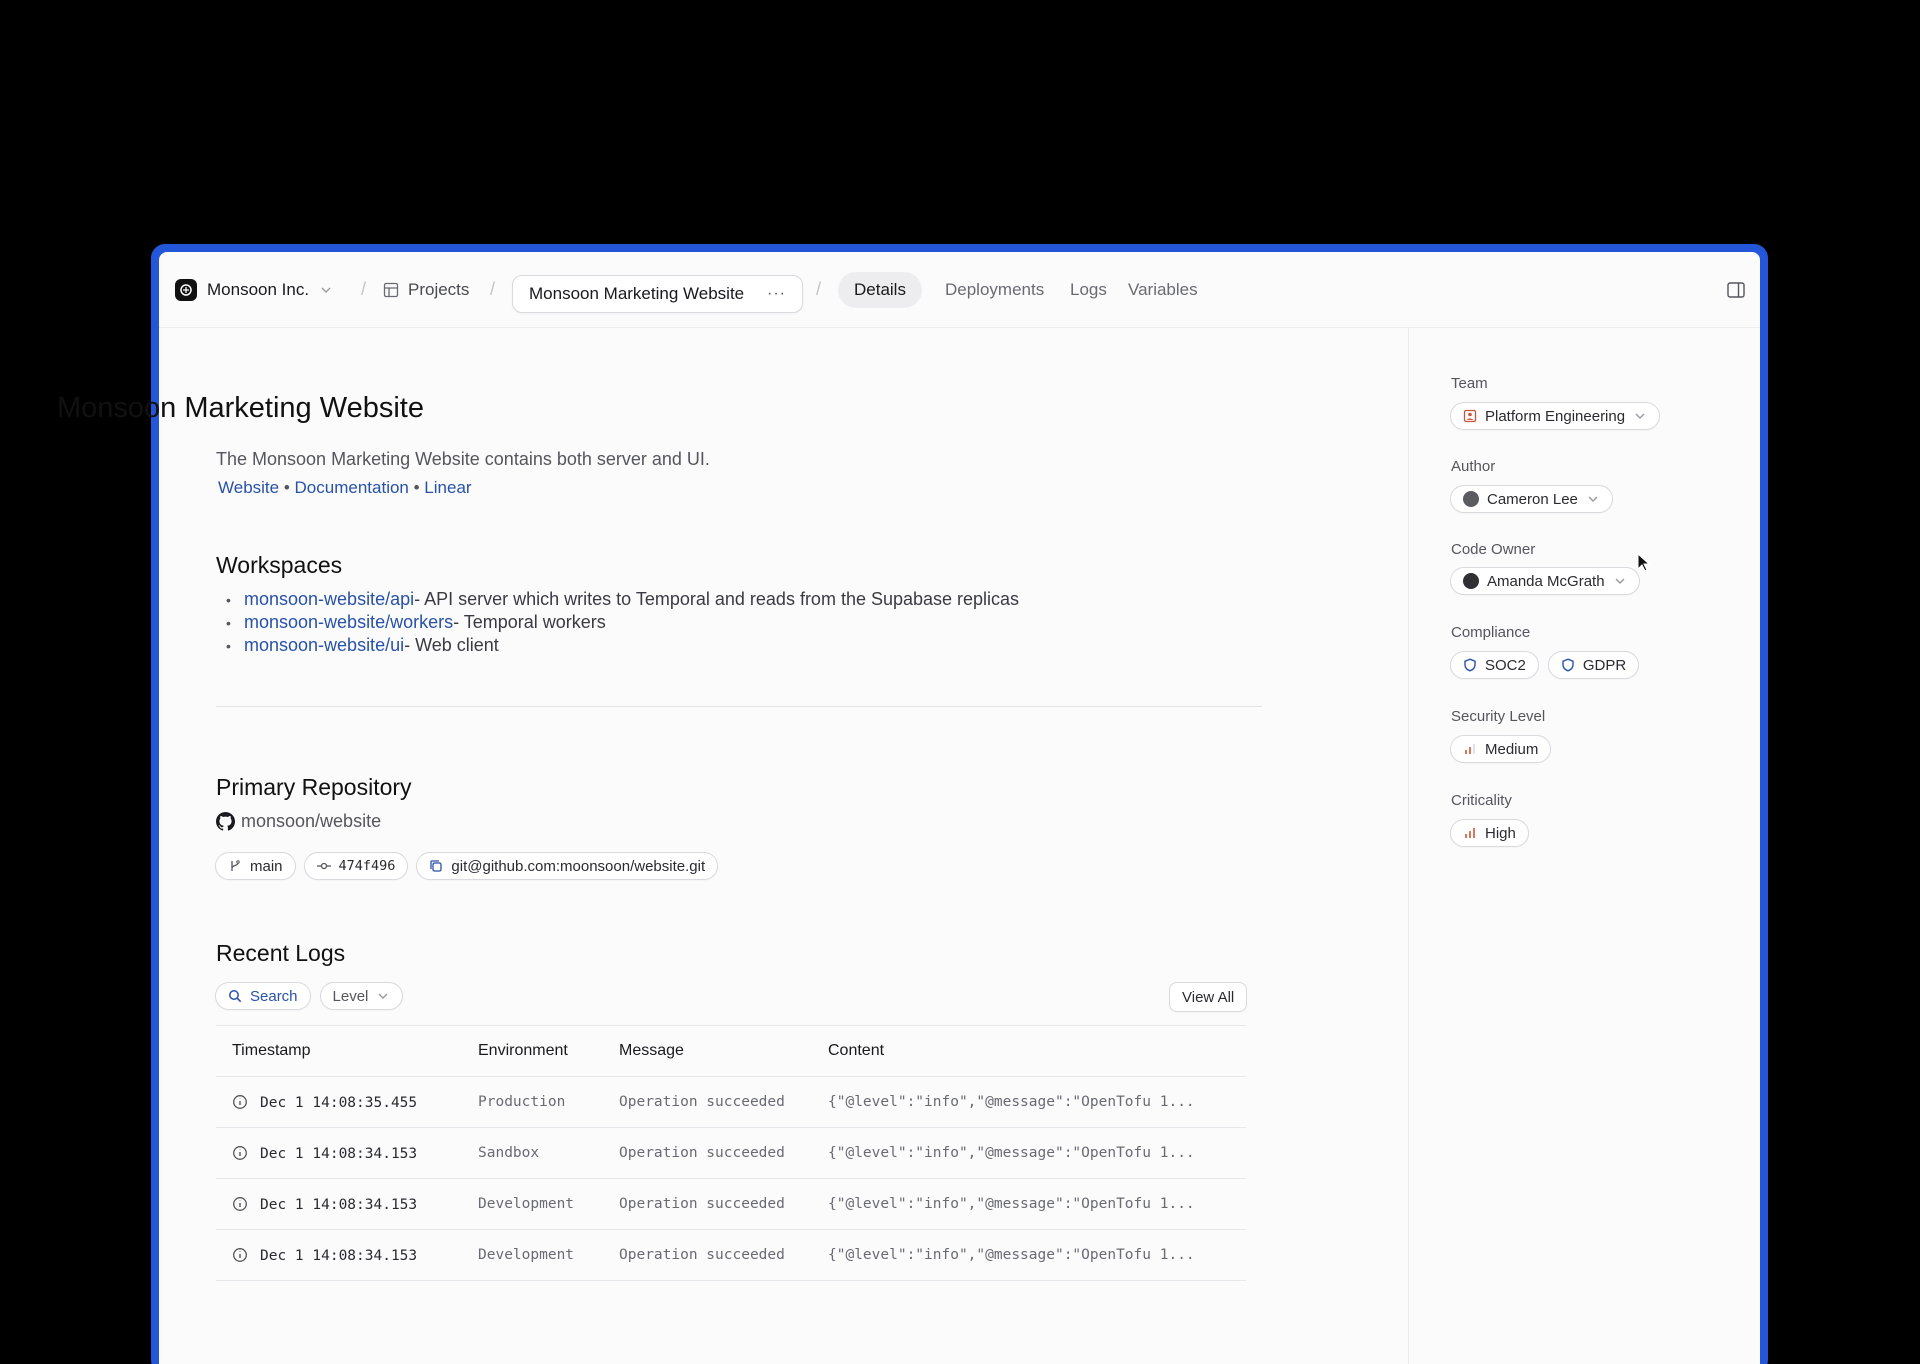 The image size is (1920, 1364). I want to click on branch-icon, so click(235, 865).